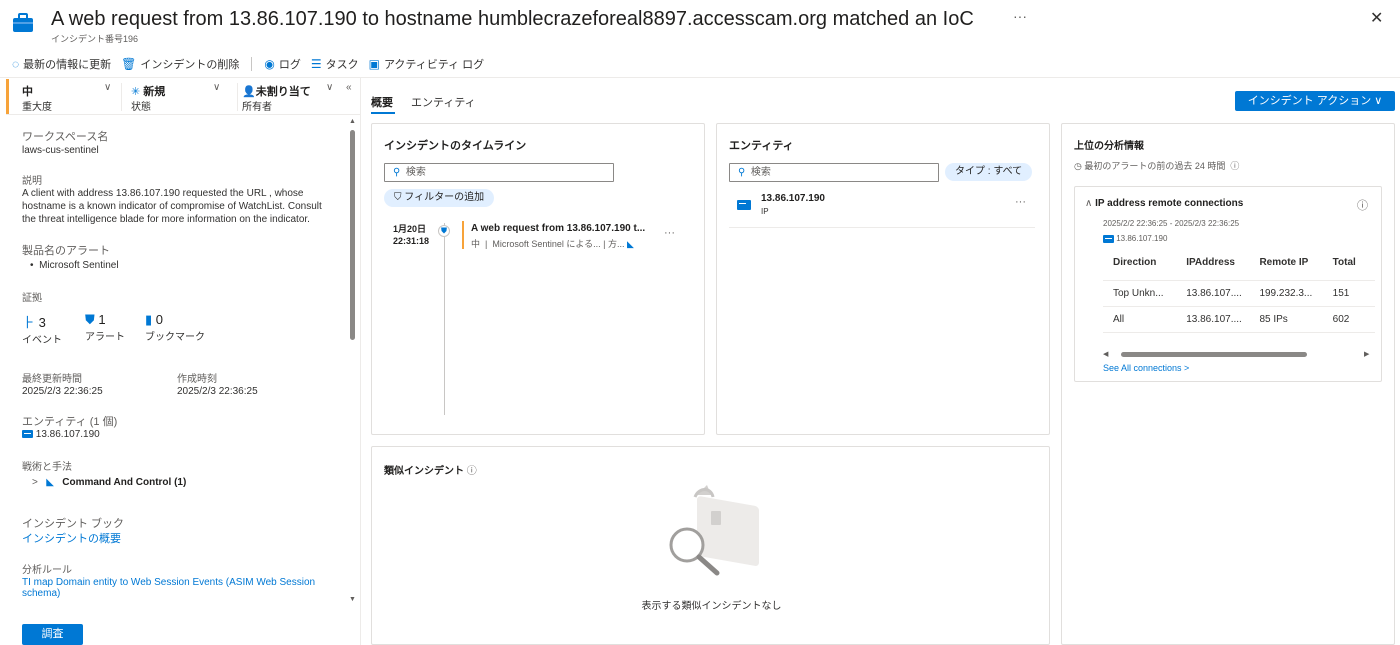  What do you see at coordinates (499, 172) in the screenshot?
I see `timeline-search-input: ⚲ 検索` at bounding box center [499, 172].